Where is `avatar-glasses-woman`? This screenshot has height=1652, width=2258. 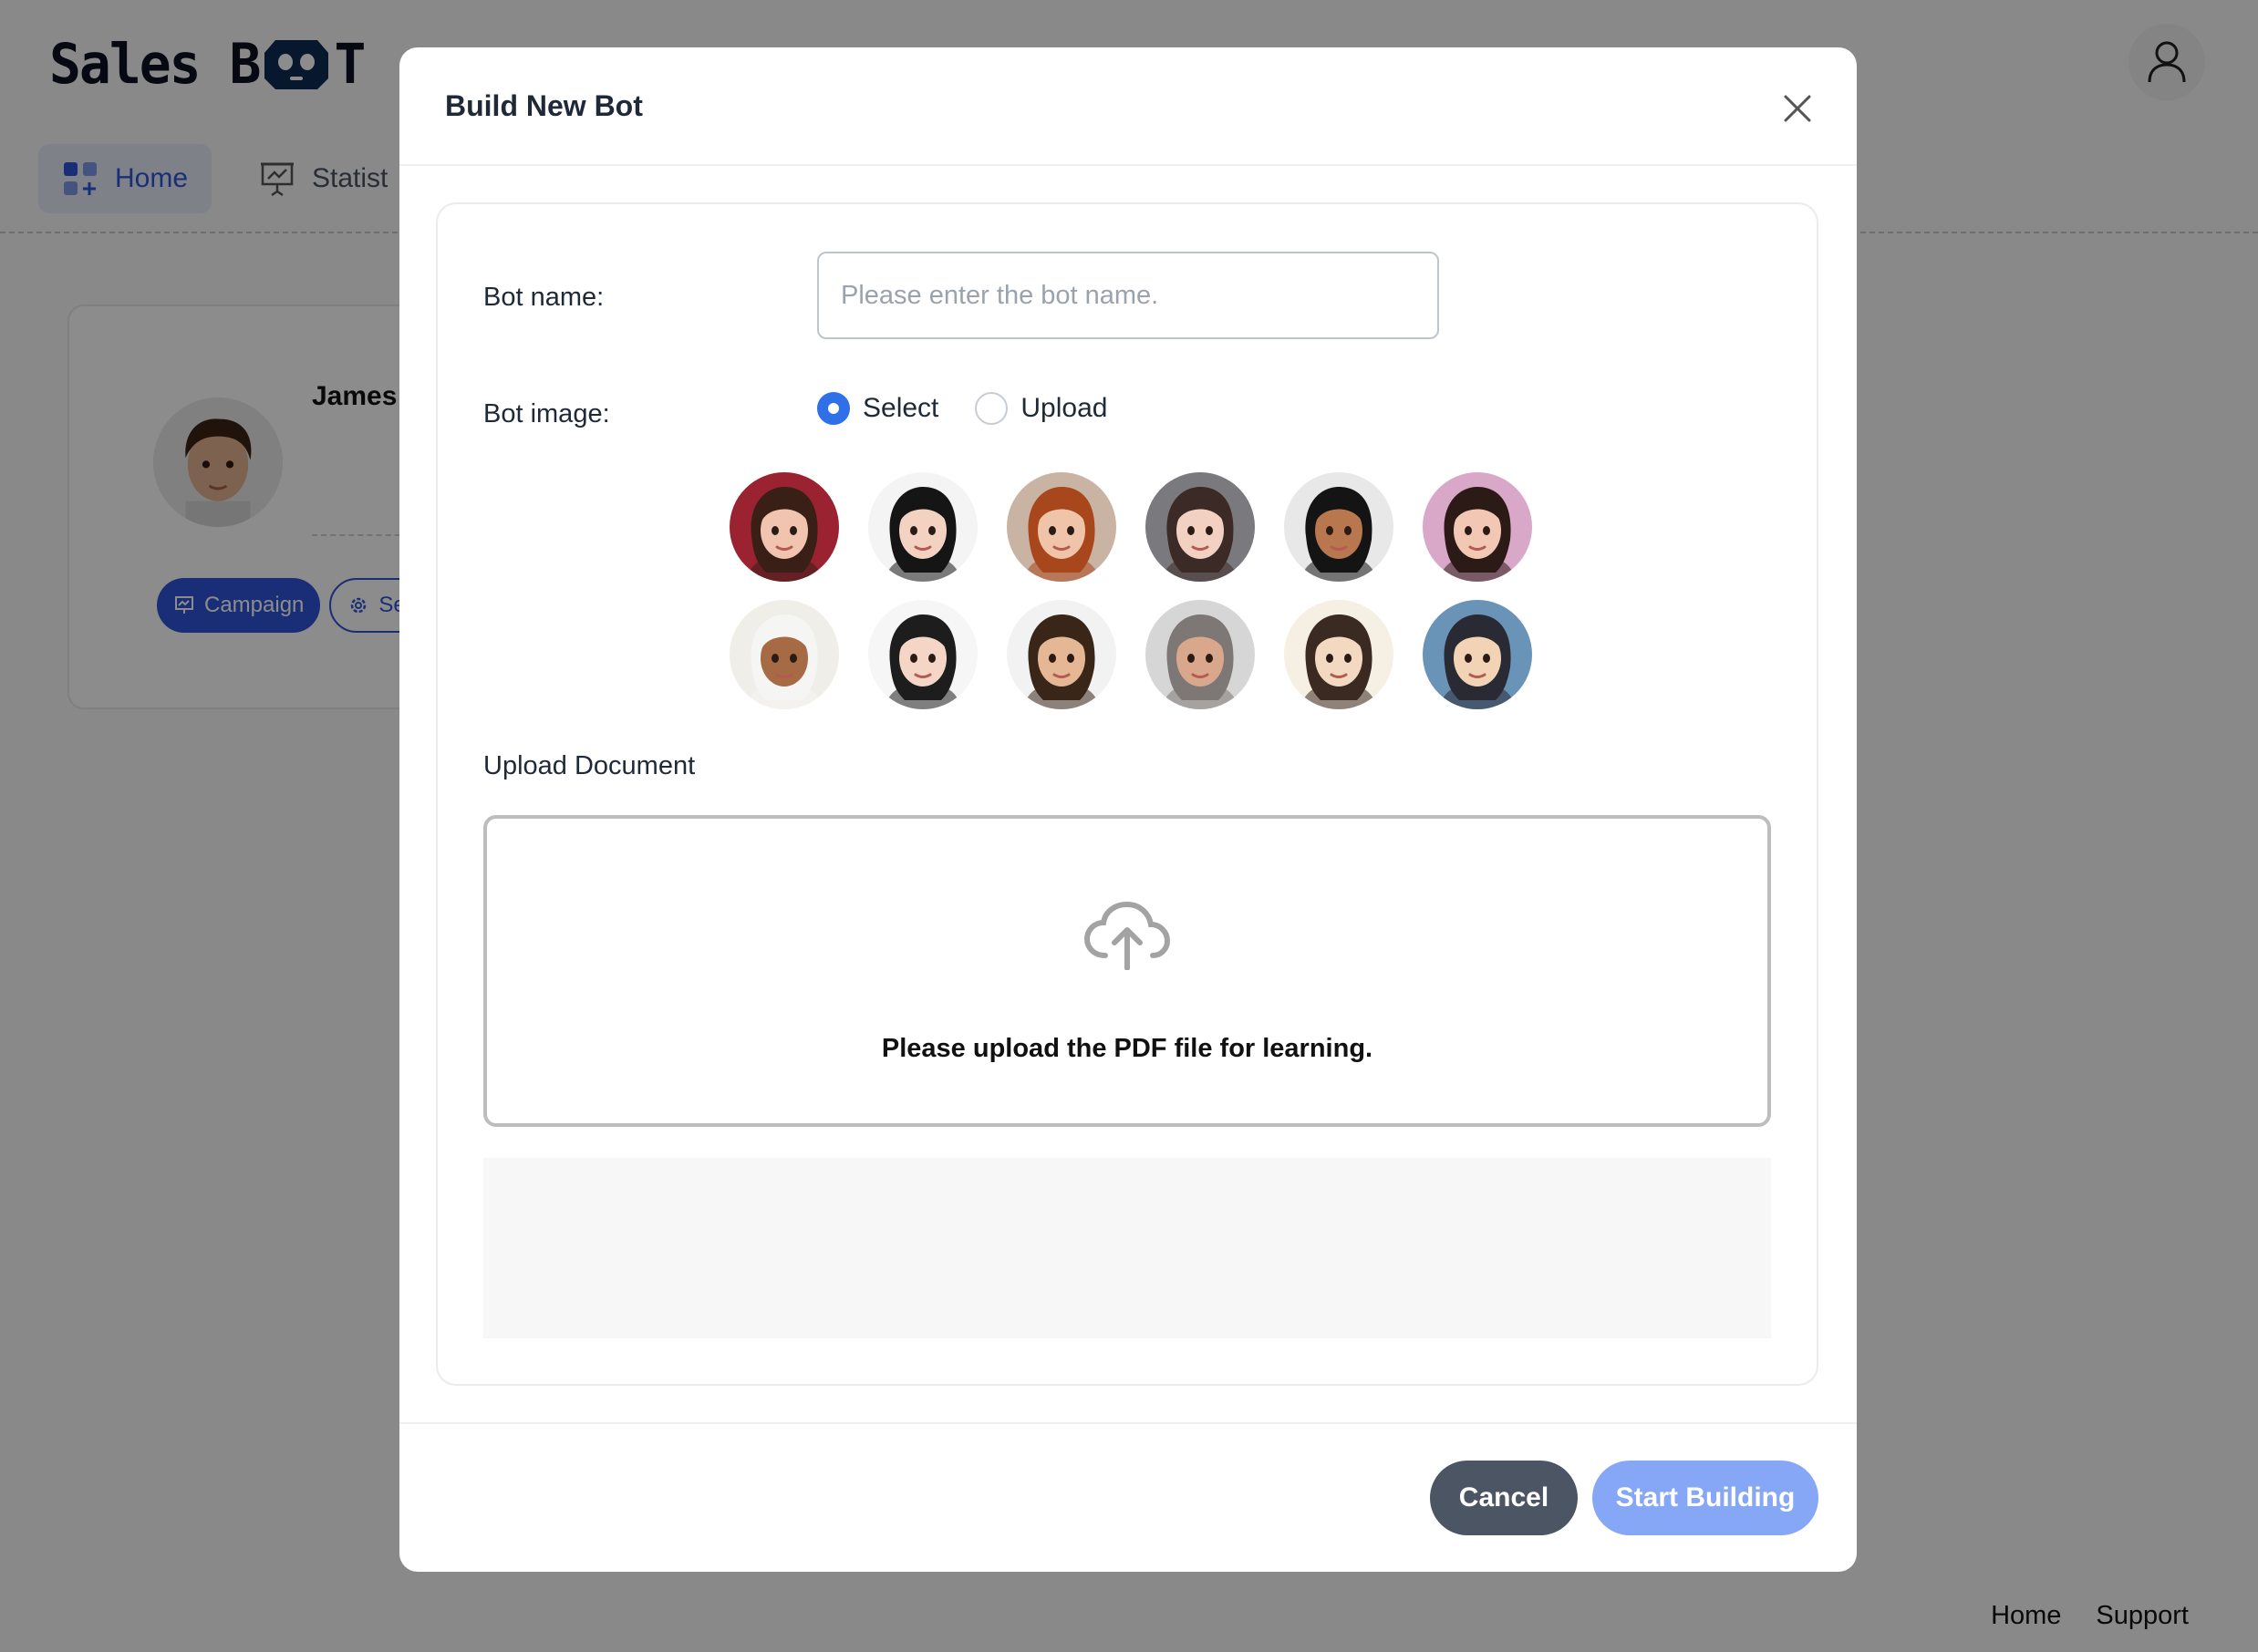
avatar-glasses-woman is located at coordinates (1200, 527).